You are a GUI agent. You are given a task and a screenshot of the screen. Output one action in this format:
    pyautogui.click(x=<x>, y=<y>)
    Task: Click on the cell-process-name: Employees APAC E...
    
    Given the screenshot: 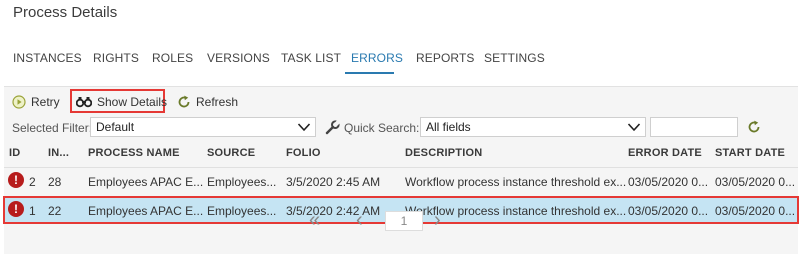 What is the action you would take?
    pyautogui.click(x=146, y=182)
    